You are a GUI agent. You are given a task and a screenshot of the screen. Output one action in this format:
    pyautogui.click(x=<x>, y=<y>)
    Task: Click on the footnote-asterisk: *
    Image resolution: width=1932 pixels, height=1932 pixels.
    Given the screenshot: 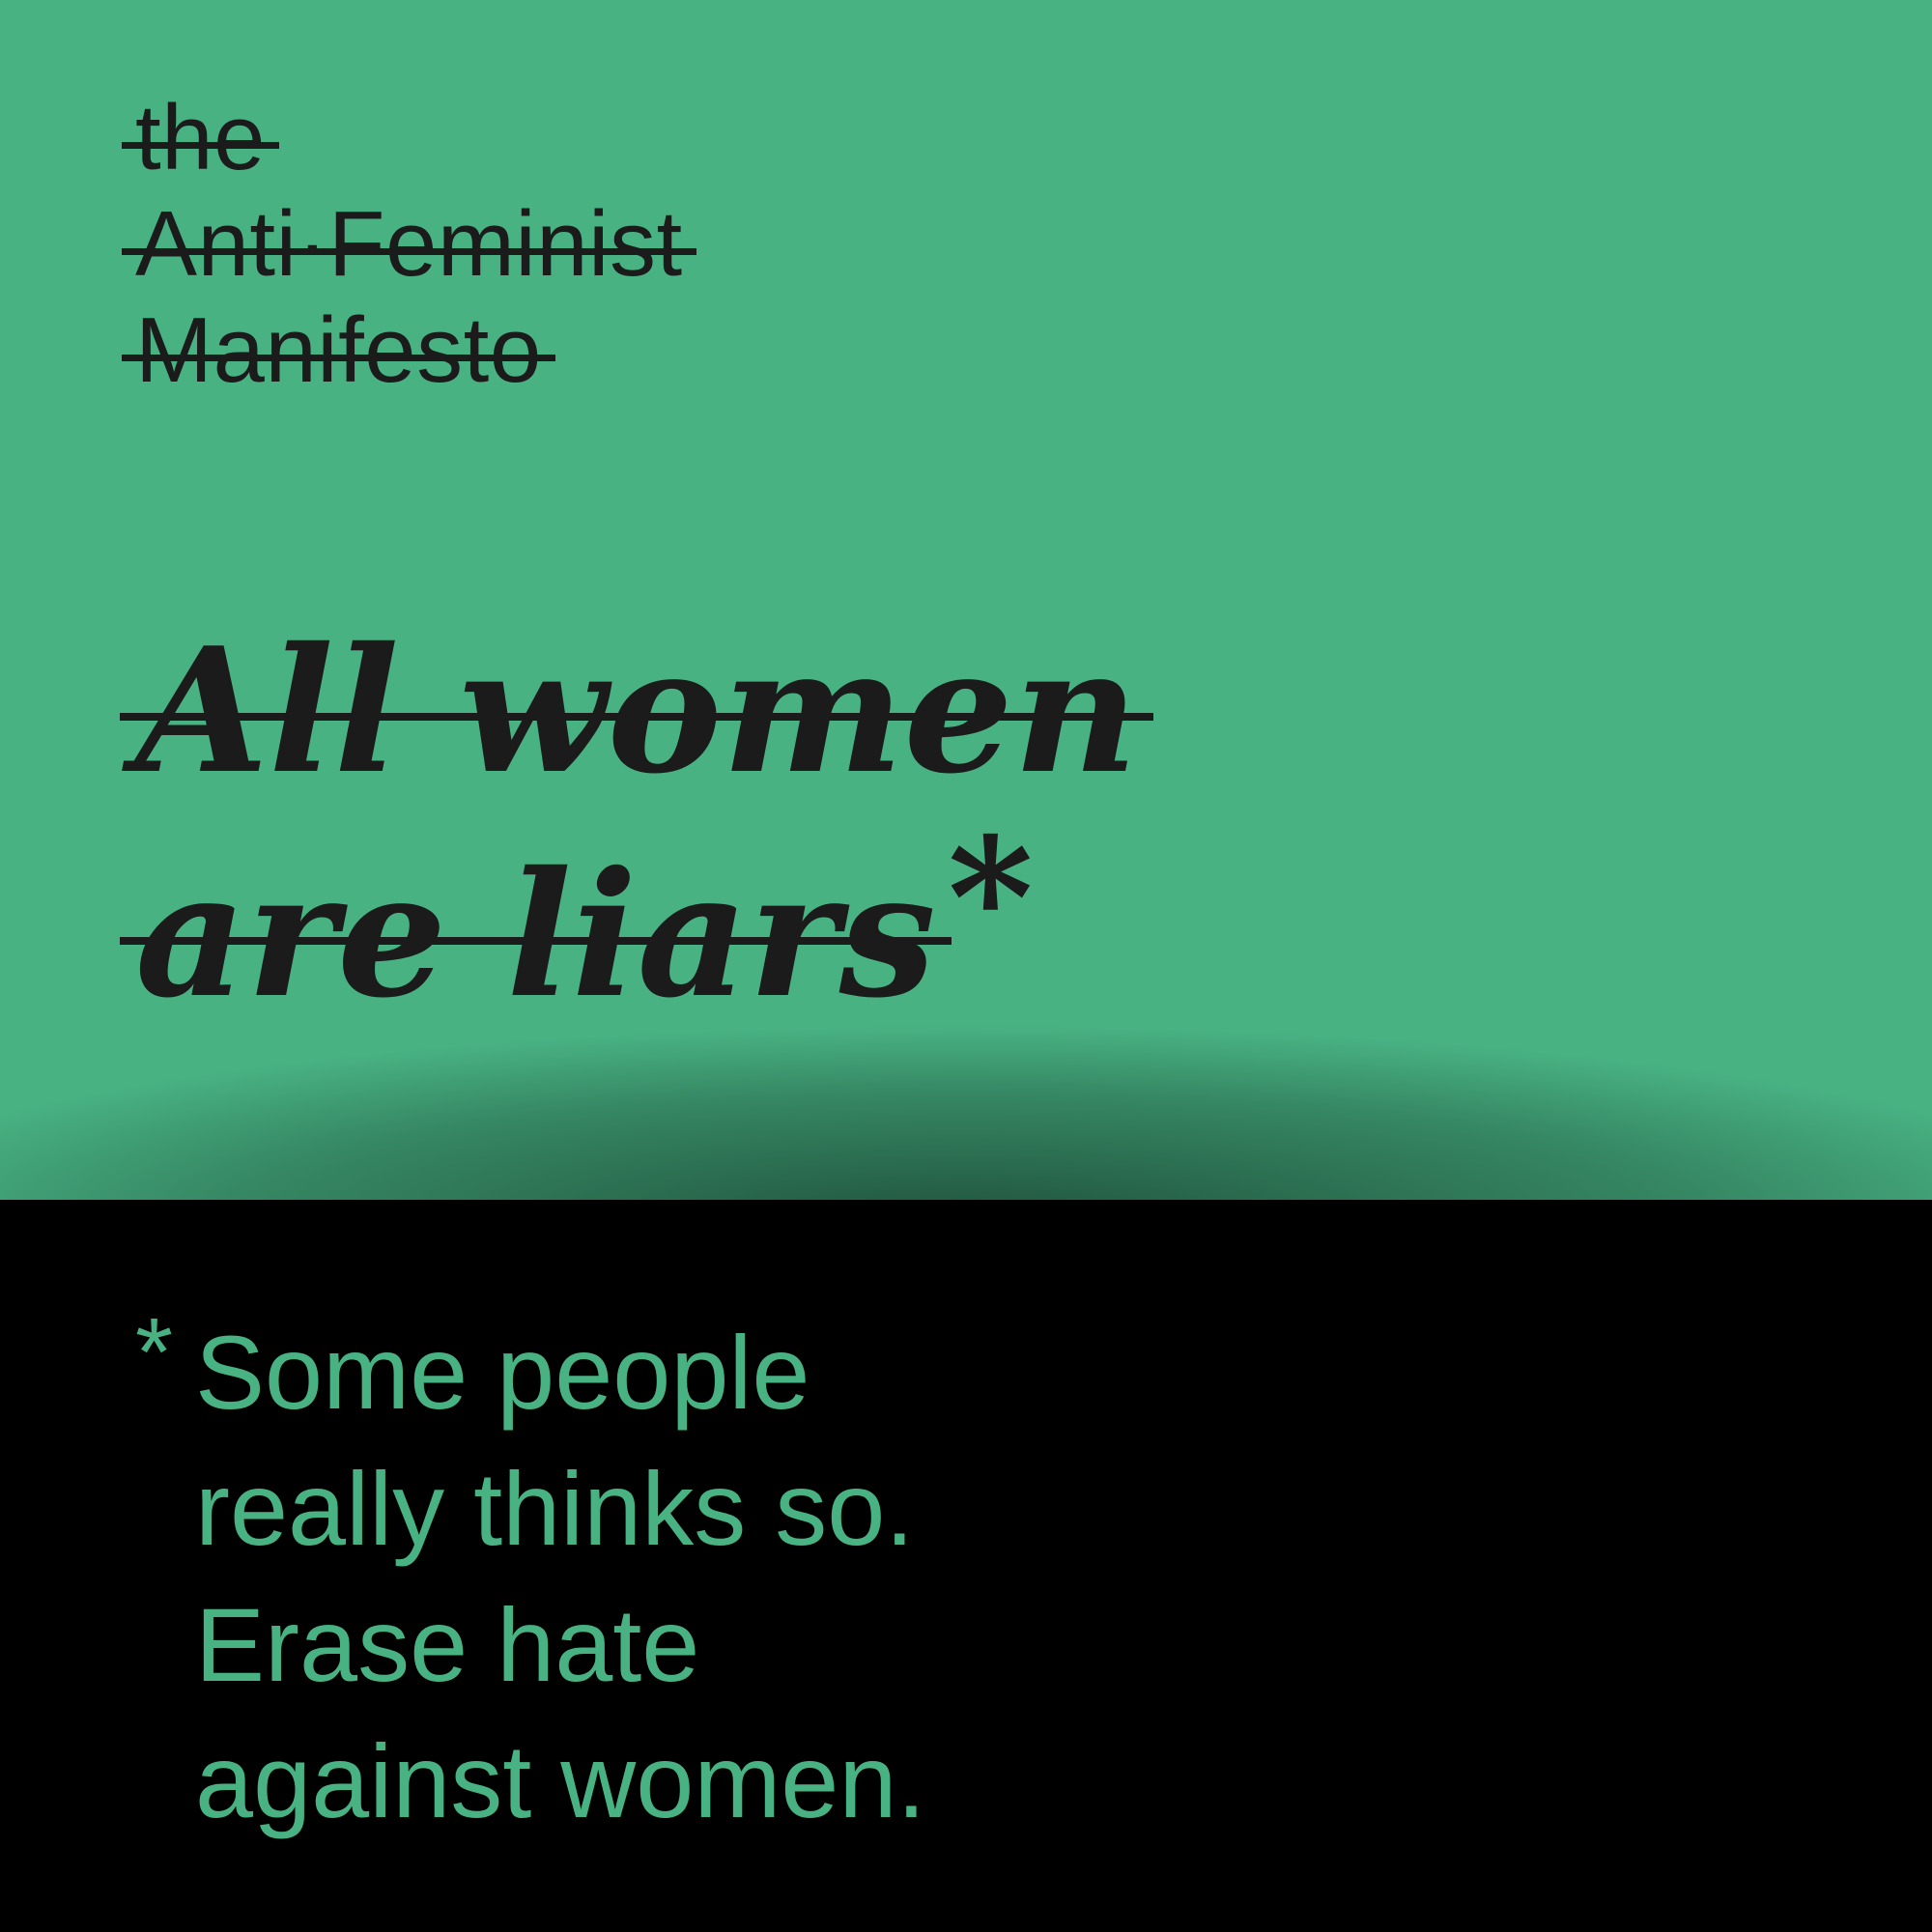 What is the action you would take?
    pyautogui.click(x=154, y=1352)
    